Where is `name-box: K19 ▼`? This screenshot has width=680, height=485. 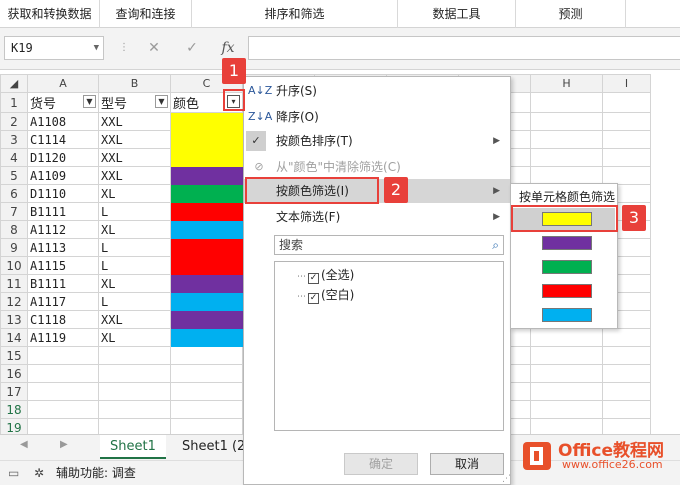 name-box: K19 ▼ is located at coordinates (54, 48).